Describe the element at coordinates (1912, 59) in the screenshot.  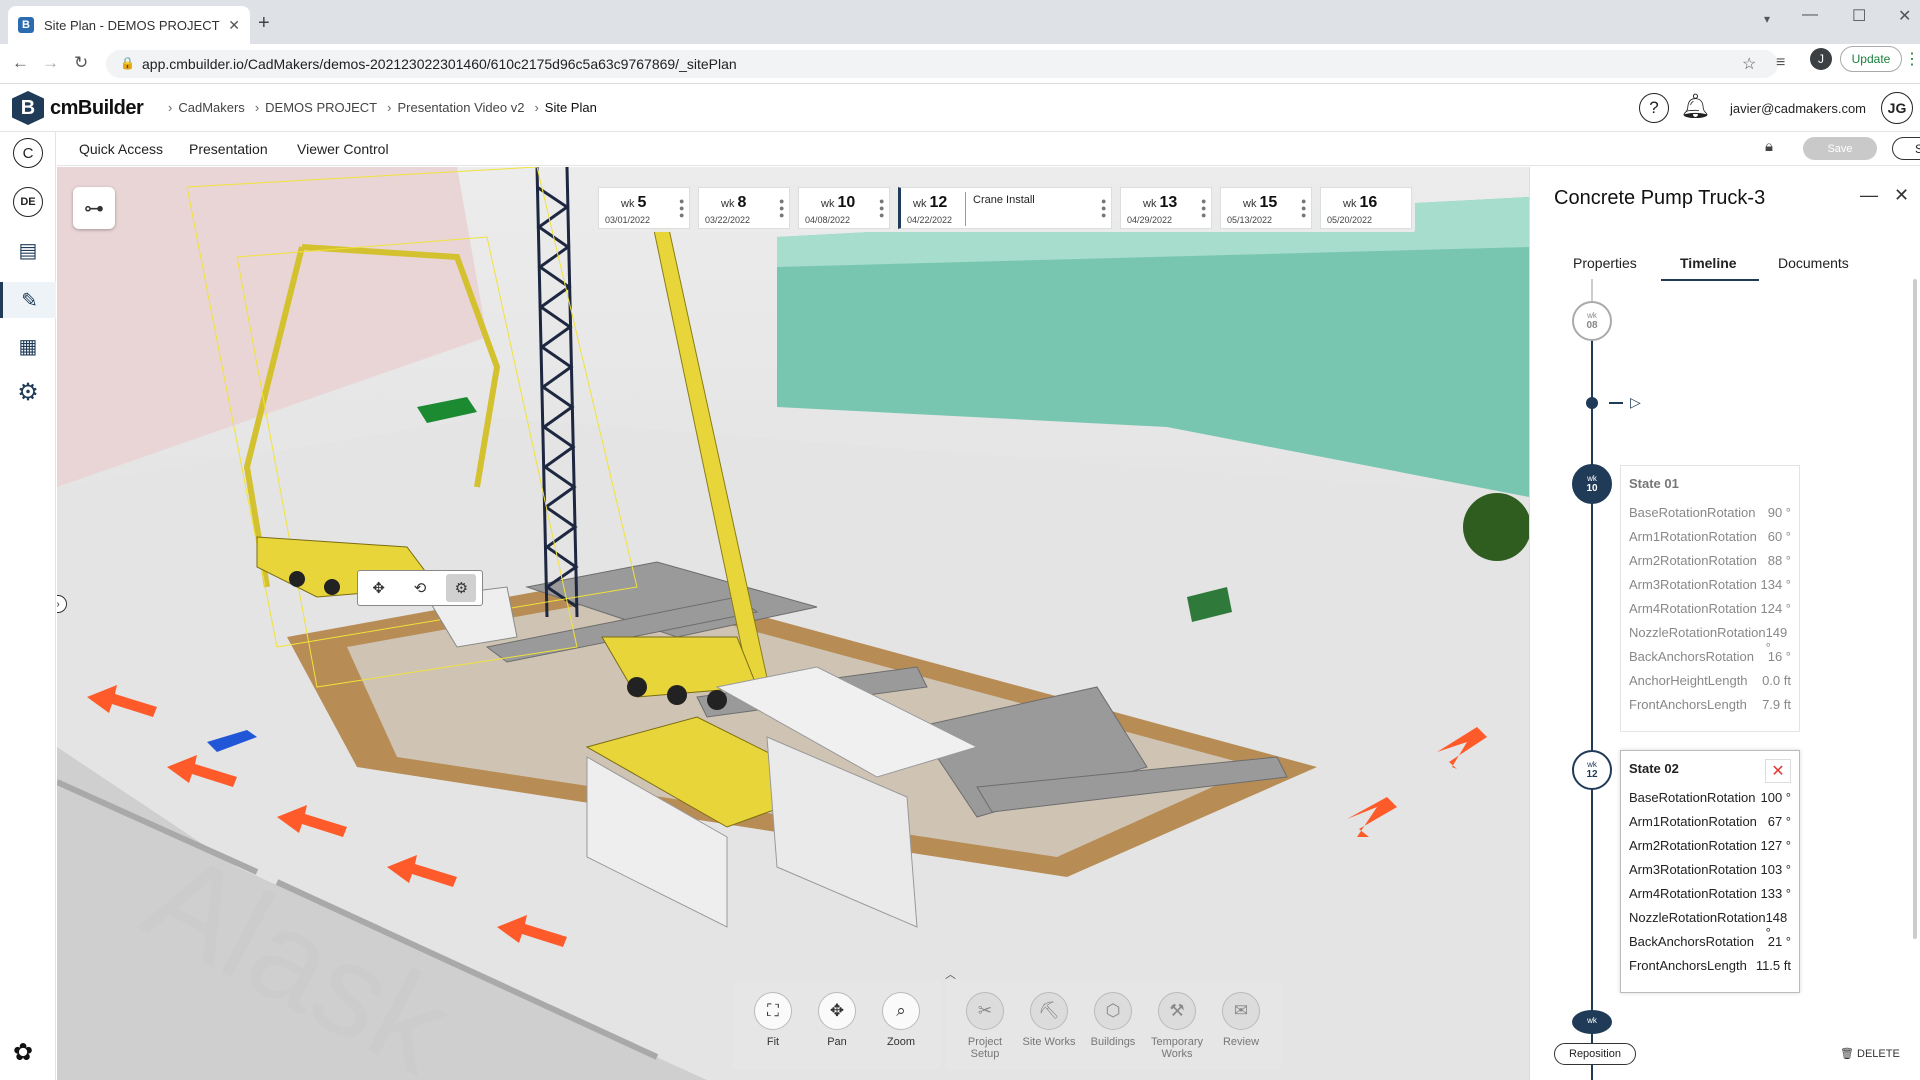
I see `browser-menu-icon: ⋮` at that location.